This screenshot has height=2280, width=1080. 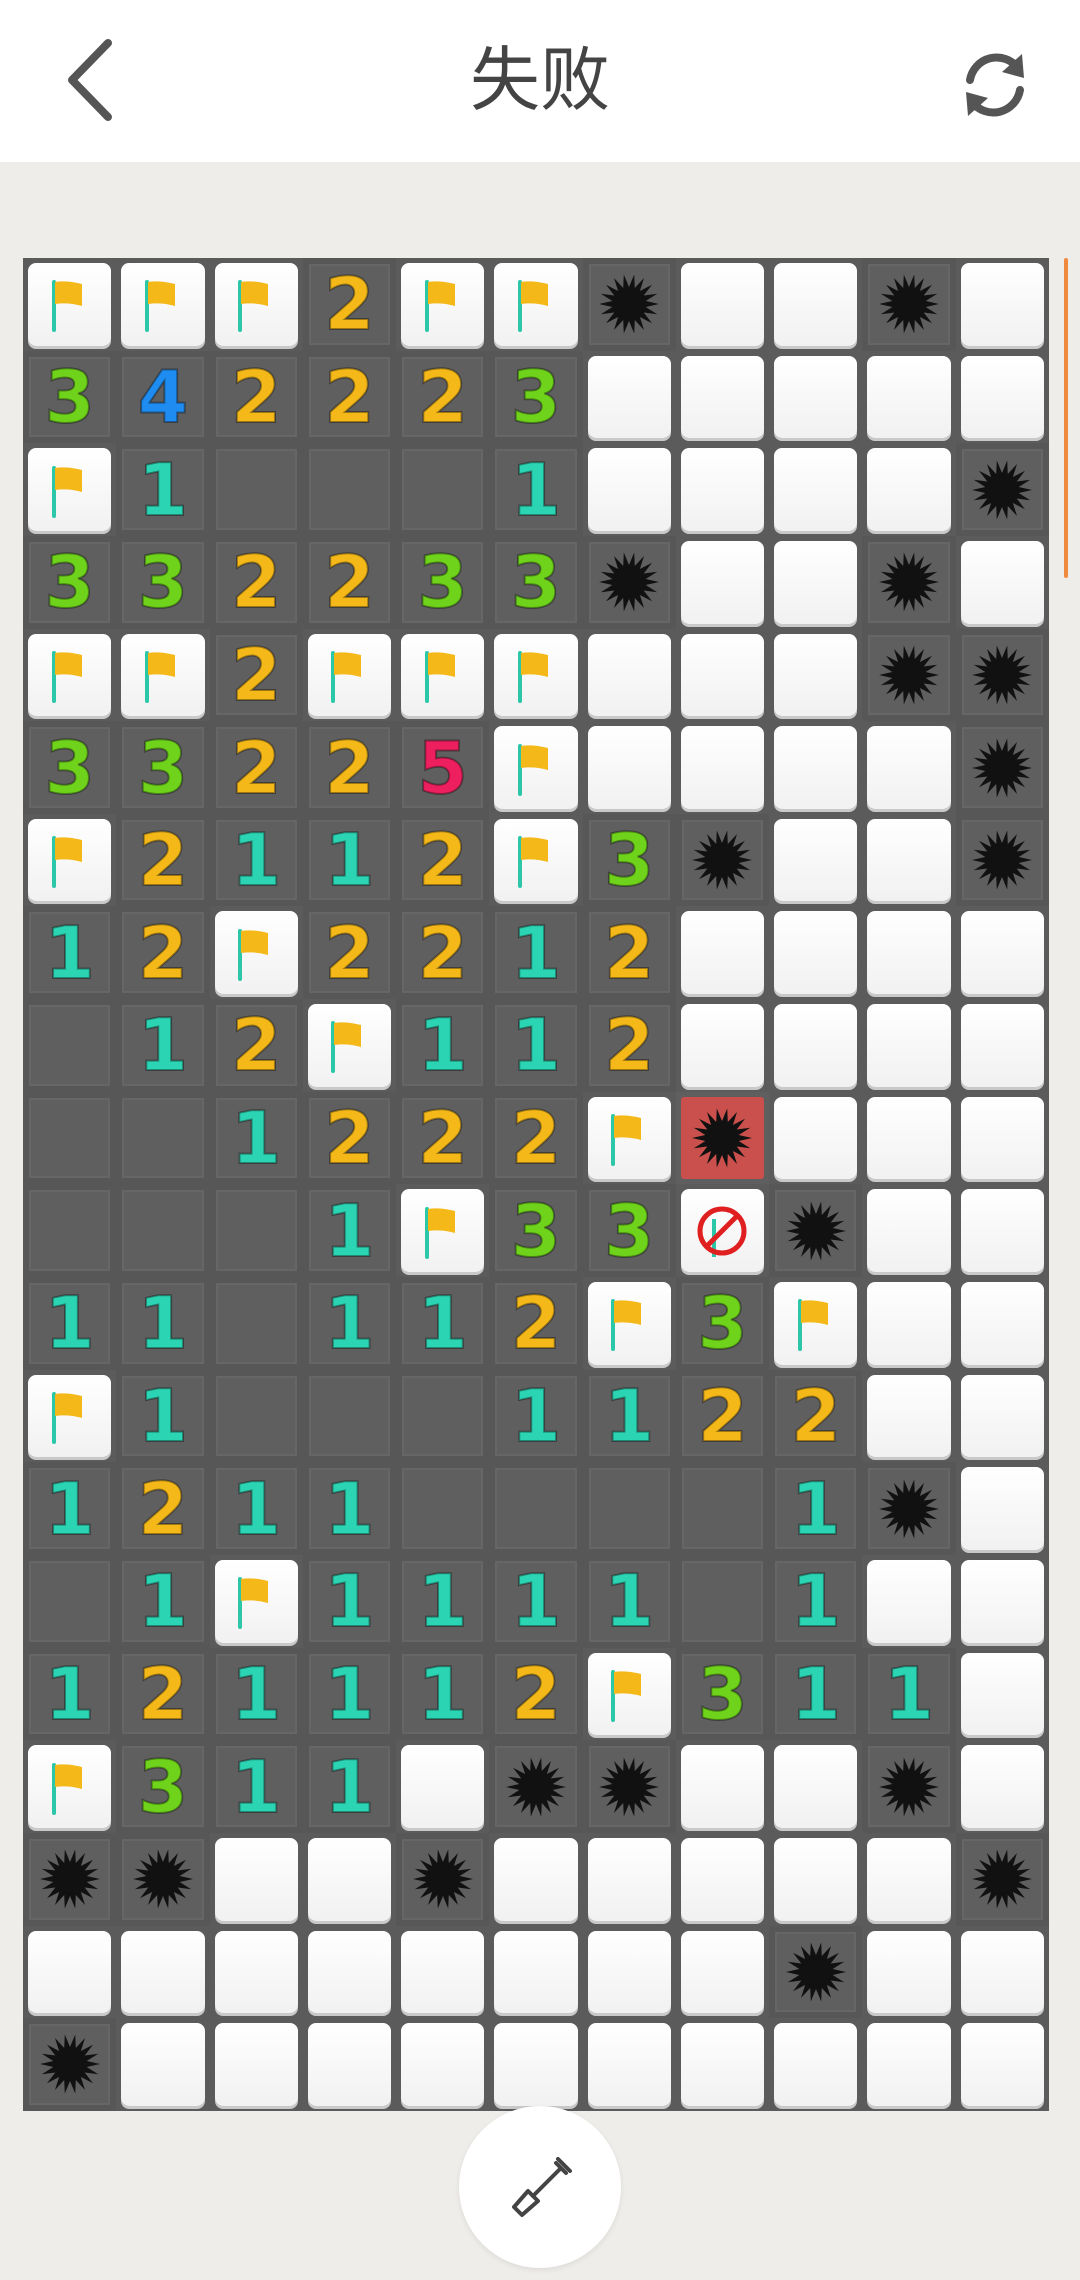 I want to click on refresh-button, so click(x=995, y=85).